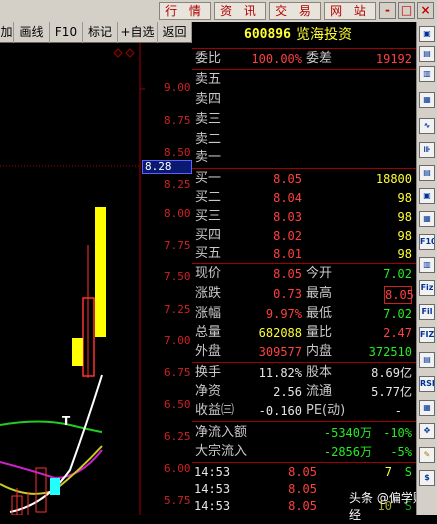 This screenshot has width=437, height=524. What do you see at coordinates (399, 295) in the screenshot?
I see `high-price-box: 8.05` at bounding box center [399, 295].